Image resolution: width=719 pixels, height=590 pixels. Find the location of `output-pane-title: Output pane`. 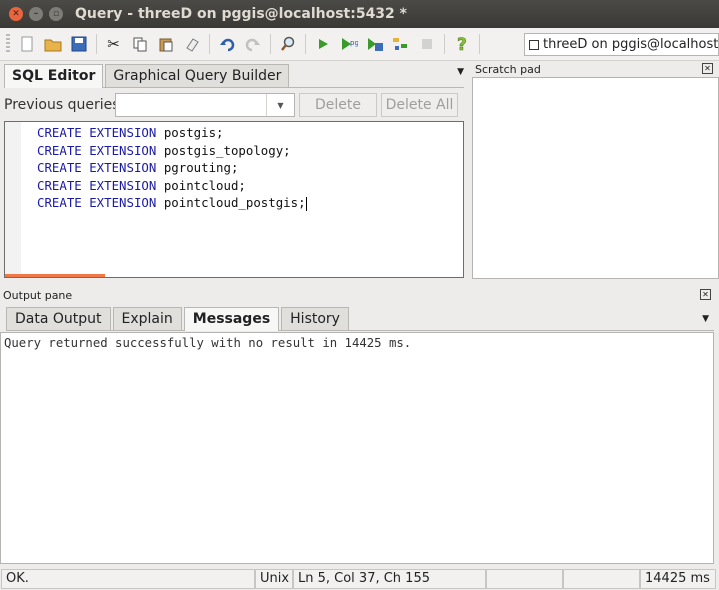

output-pane-title: Output pane is located at coordinates (38, 295).